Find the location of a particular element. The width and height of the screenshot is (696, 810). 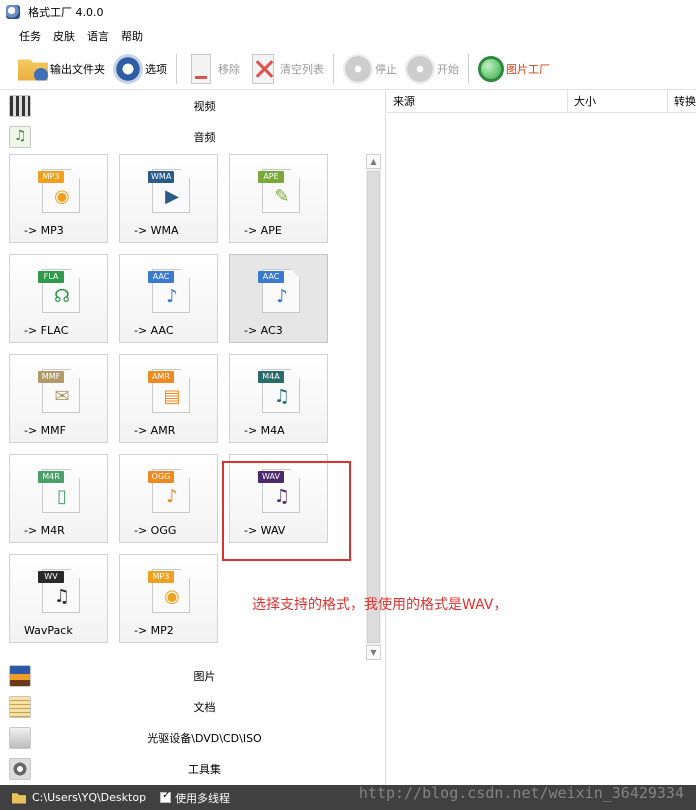

toolbar: 输出文件夹 选项 移除 清空列表 停止 开始 图片工厂 is located at coordinates (348, 69).